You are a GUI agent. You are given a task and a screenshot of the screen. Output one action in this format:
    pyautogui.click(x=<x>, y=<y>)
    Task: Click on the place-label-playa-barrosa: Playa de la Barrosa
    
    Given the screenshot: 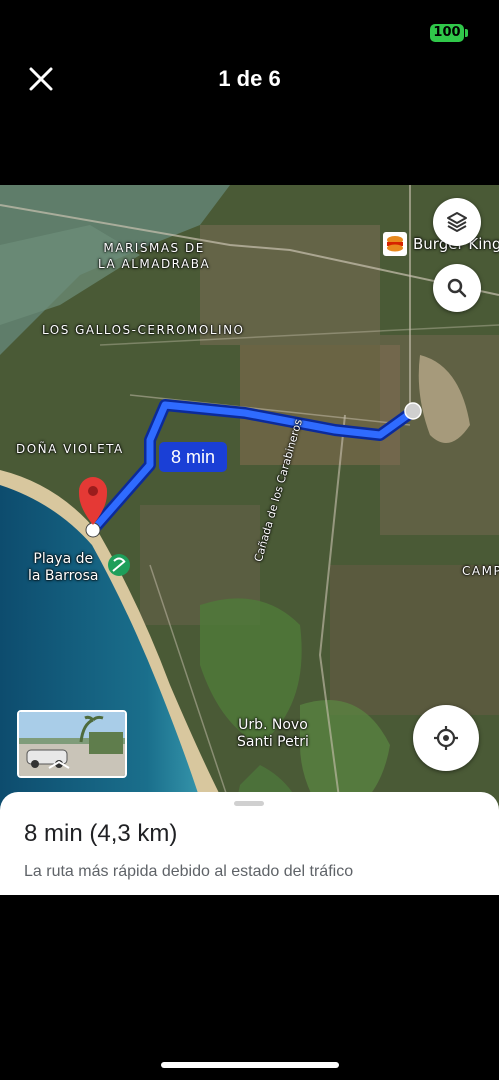 What is the action you would take?
    pyautogui.click(x=63, y=567)
    